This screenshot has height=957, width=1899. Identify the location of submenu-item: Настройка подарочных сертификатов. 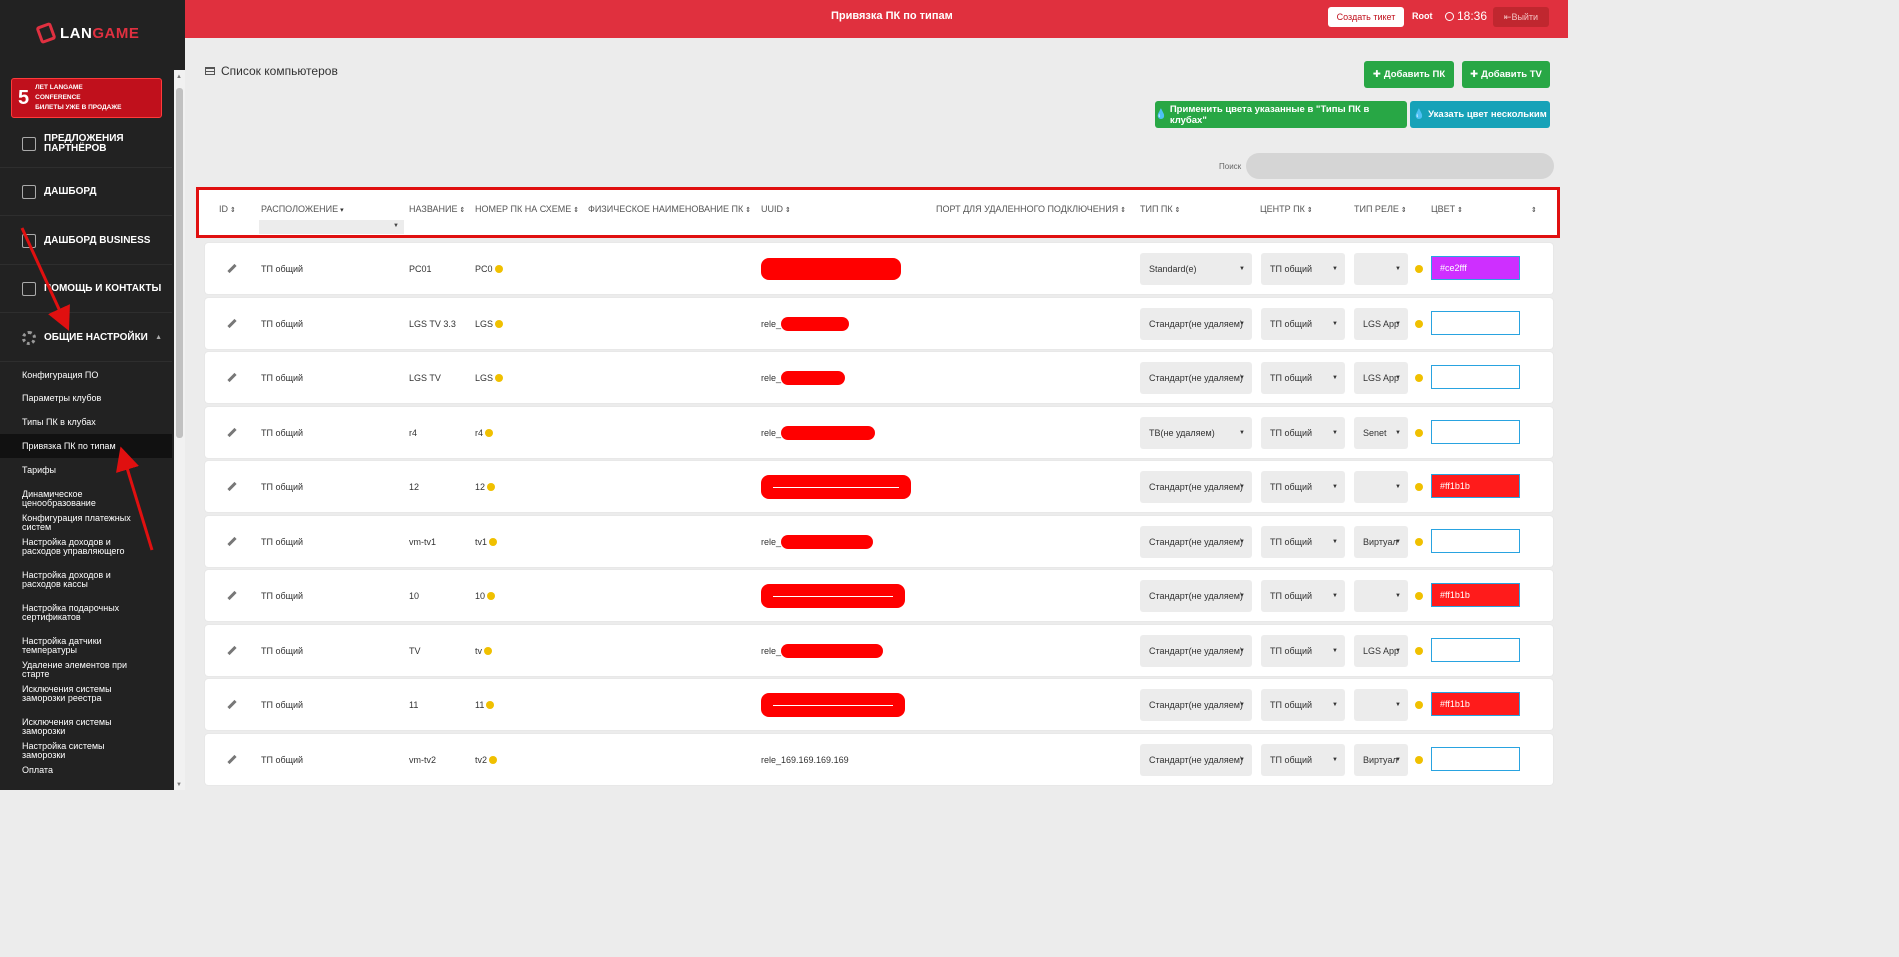
(86, 612).